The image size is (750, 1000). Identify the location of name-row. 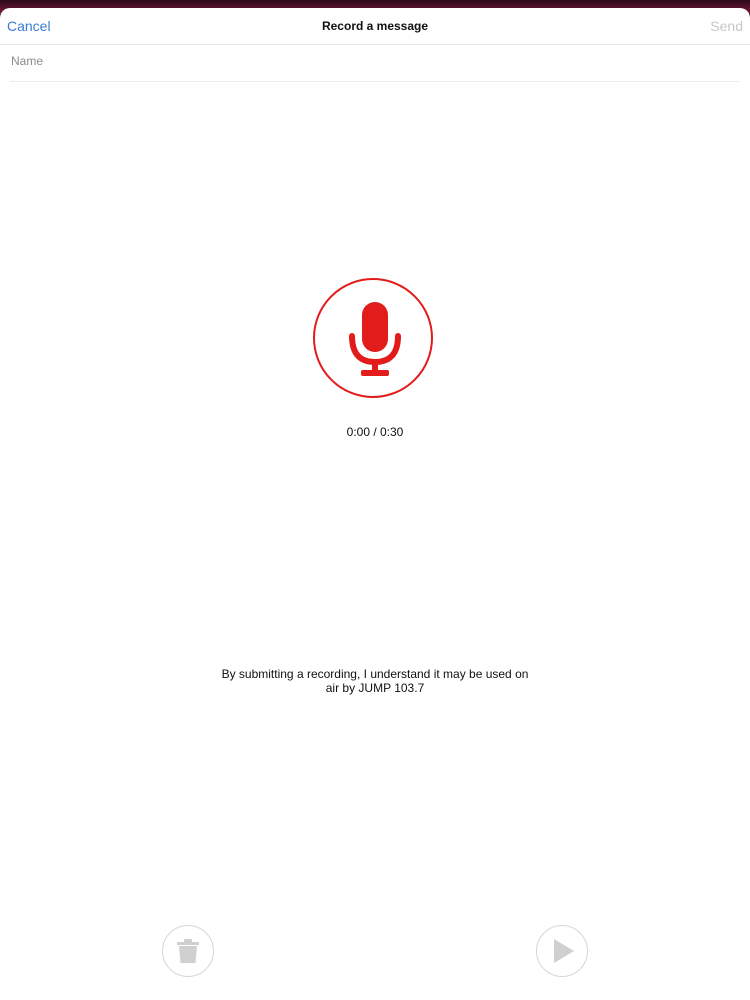
(375, 63).